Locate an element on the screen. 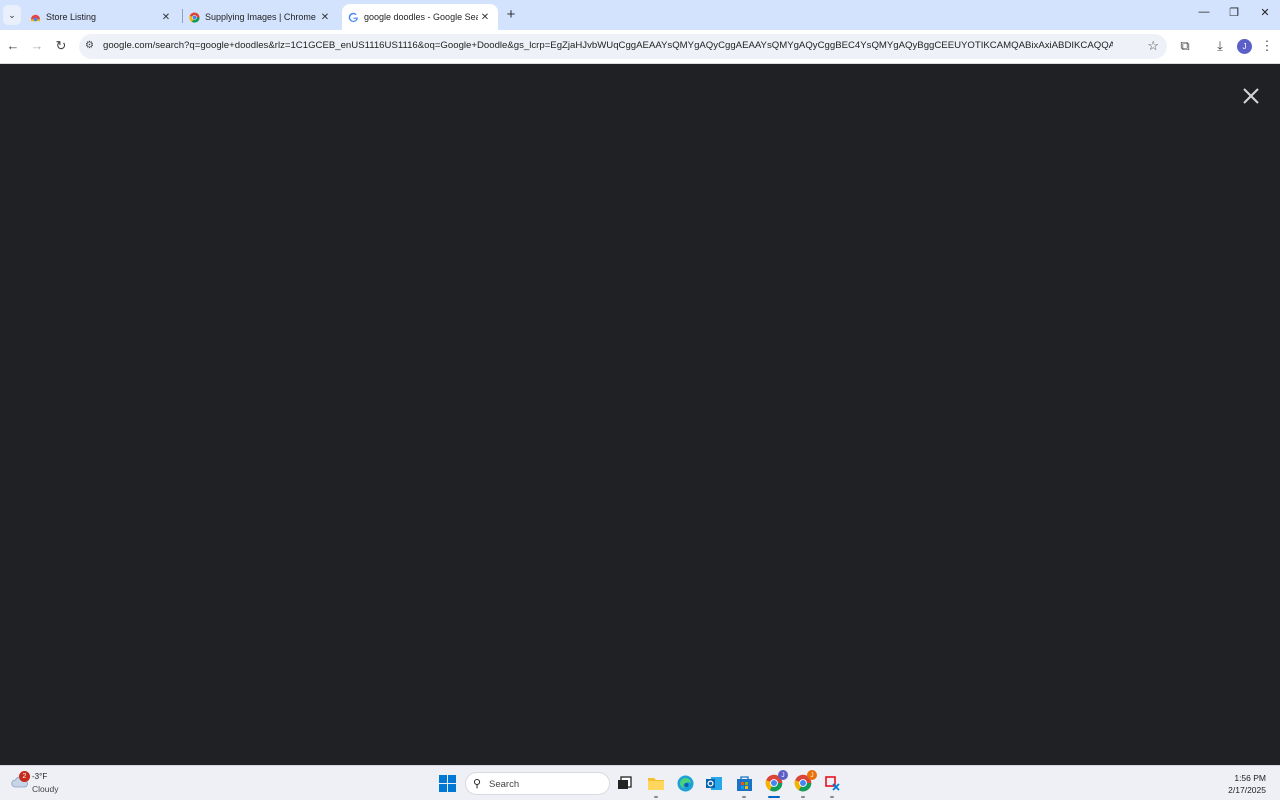  chrome-profile-2-button: J is located at coordinates (805, 784).